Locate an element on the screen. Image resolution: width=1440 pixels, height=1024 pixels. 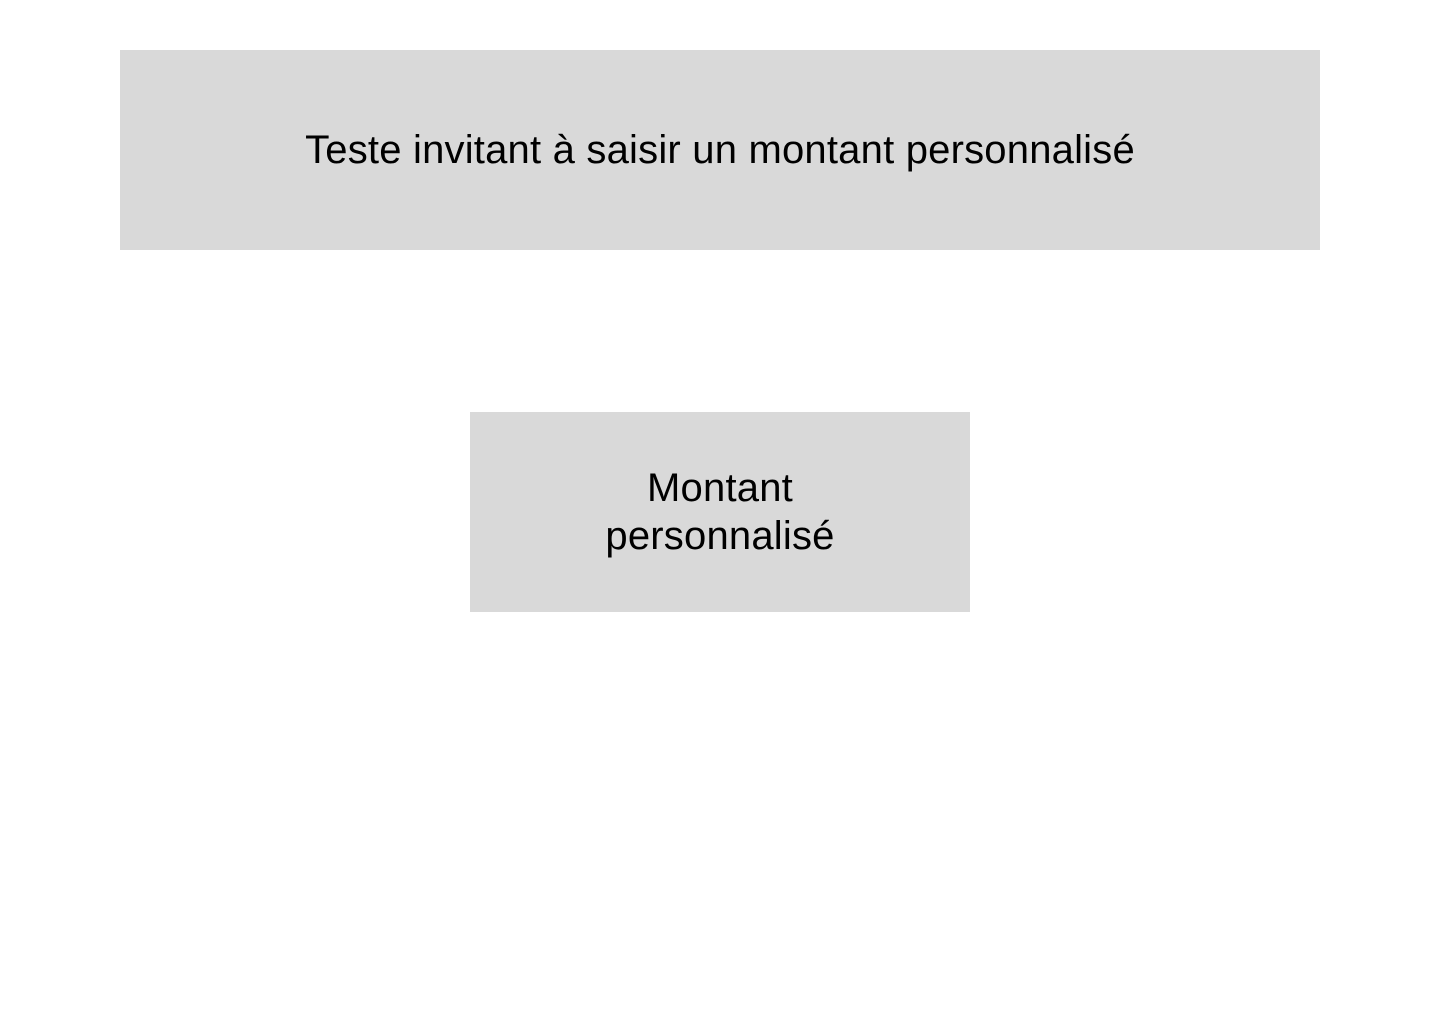
custom-amount-button: Montant personnalisé is located at coordinates (720, 512).